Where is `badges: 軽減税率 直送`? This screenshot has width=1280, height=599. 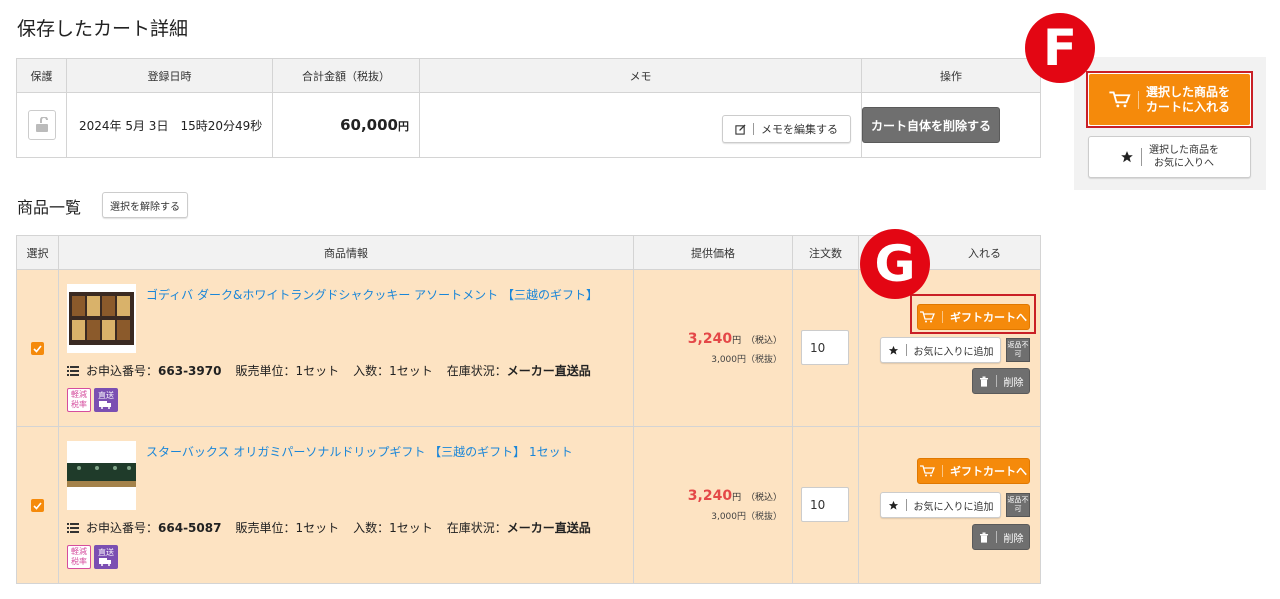
badges: 軽減税率 直送 is located at coordinates (92, 400).